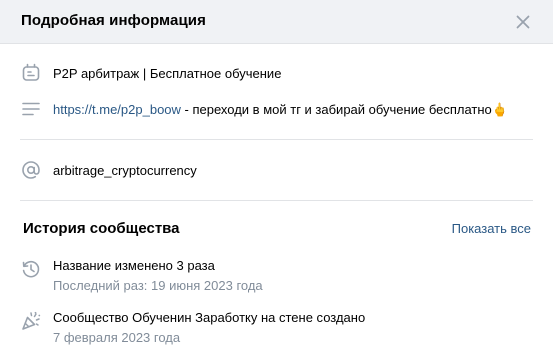  What do you see at coordinates (491, 228) in the screenshot?
I see `show-all-link: Показать все` at bounding box center [491, 228].